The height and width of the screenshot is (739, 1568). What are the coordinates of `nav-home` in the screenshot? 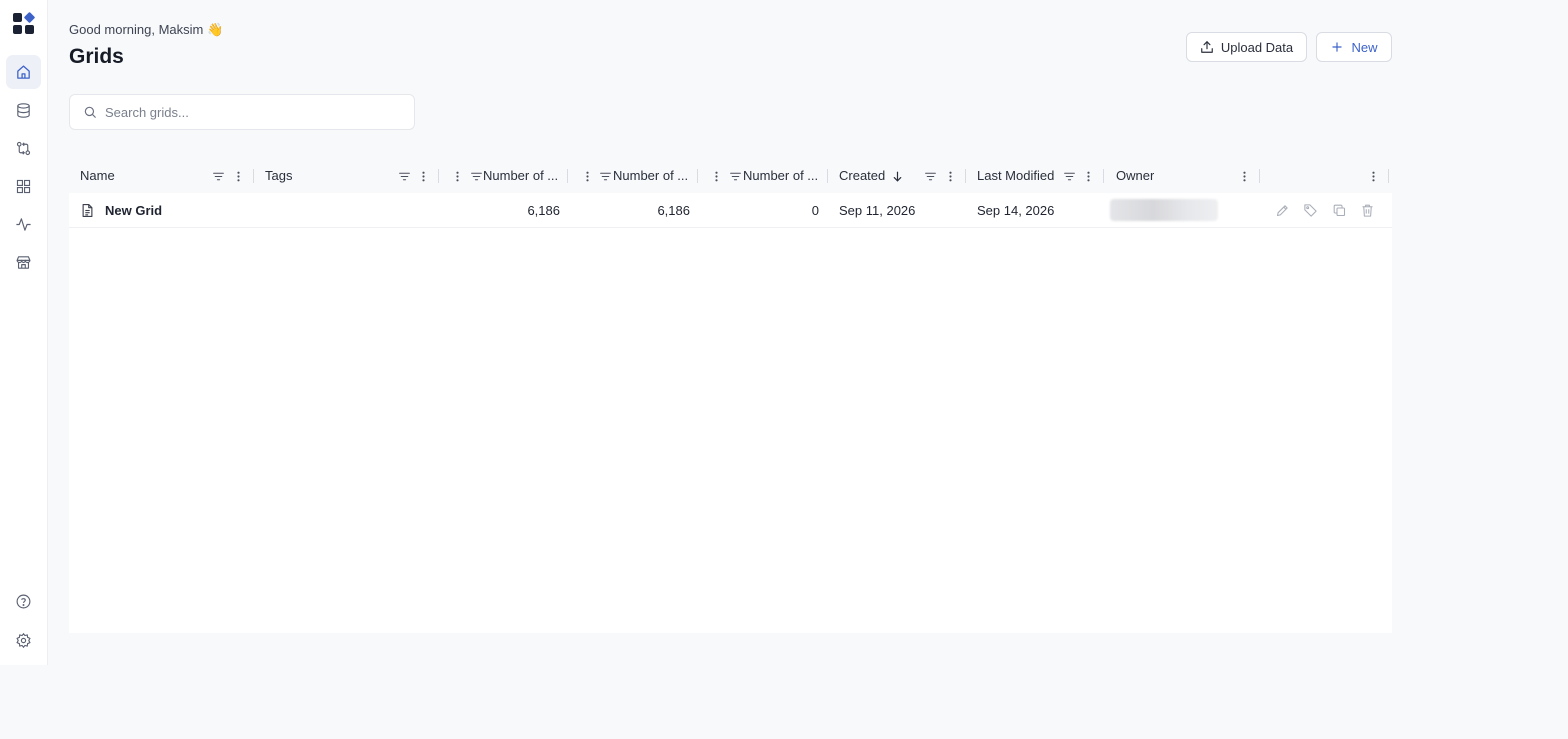 It's located at (23, 72).